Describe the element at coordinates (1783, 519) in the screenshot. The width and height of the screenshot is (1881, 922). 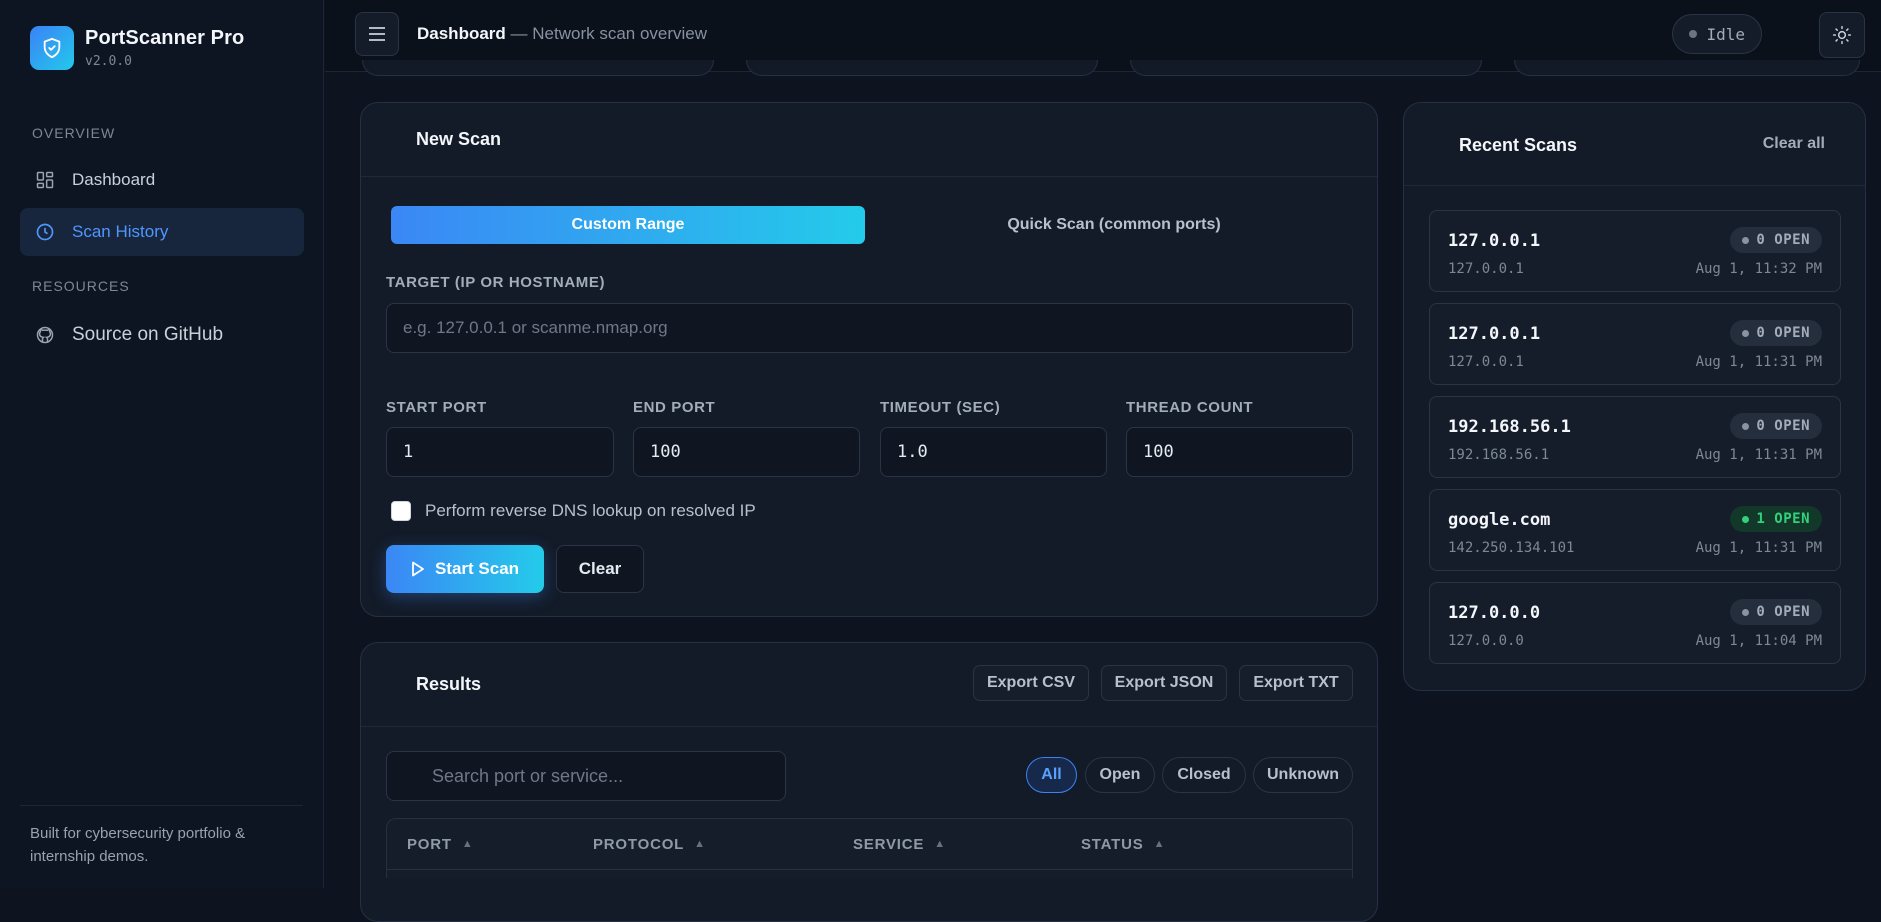
I see `badge-text: 1 OPEN` at that location.